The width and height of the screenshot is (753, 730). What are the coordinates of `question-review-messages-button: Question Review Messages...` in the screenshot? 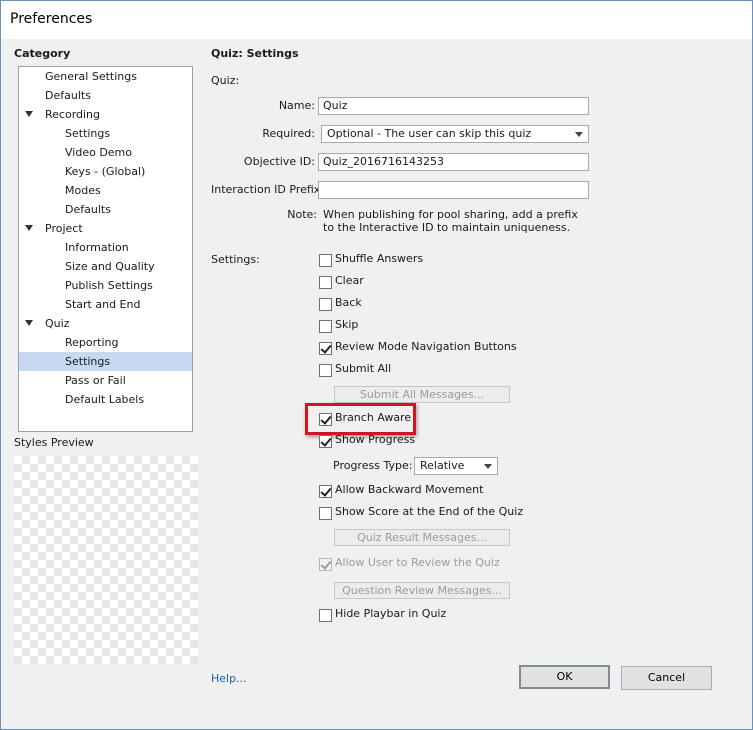 It's located at (422, 590).